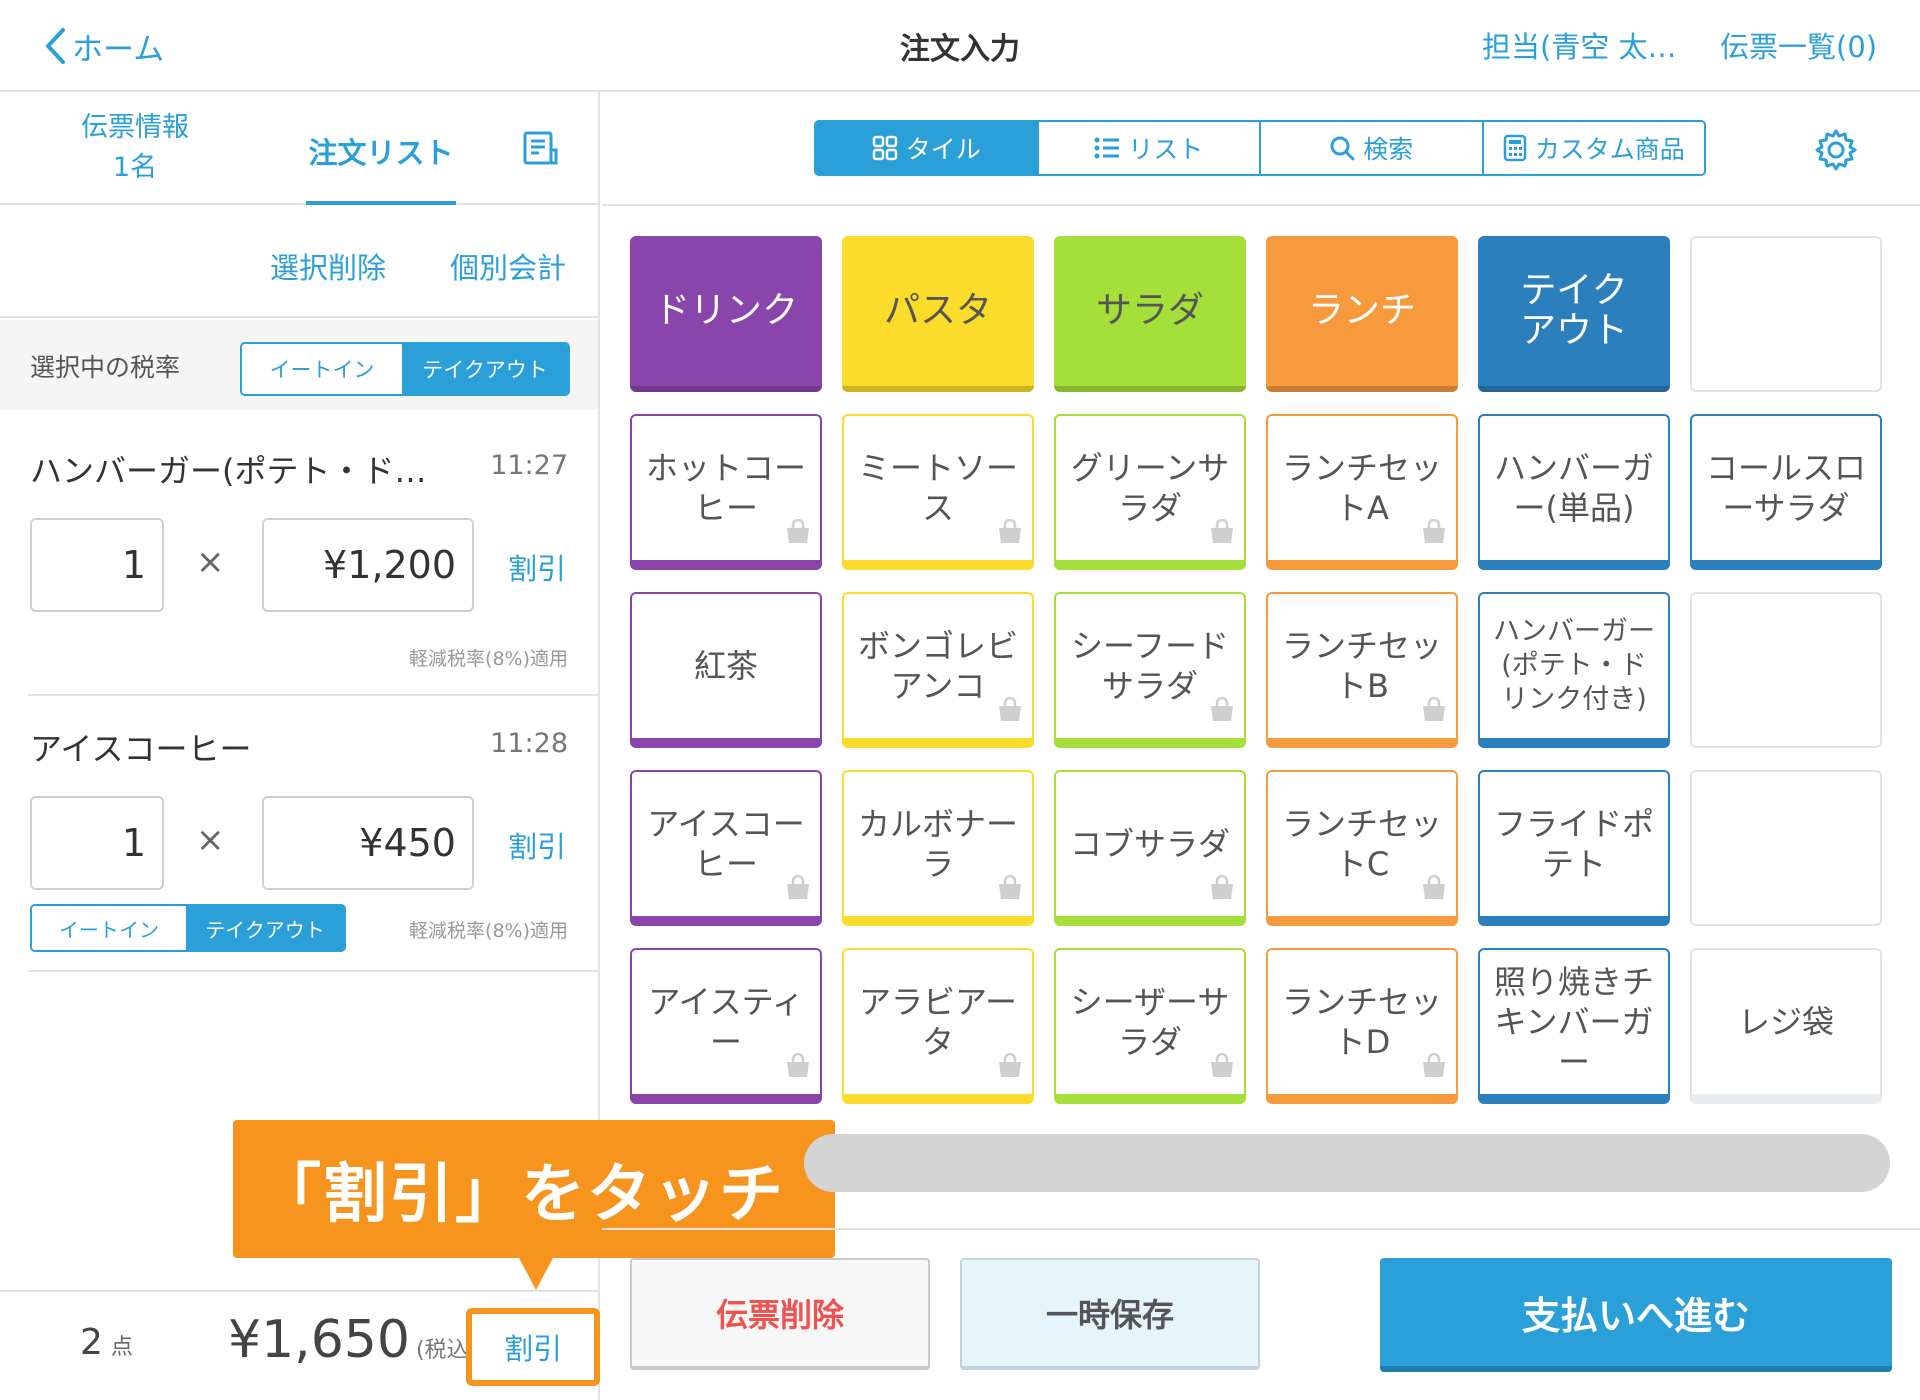  Describe the element at coordinates (938, 670) in the screenshot. I see `product-tile: ボンゴレビアンコ` at that location.